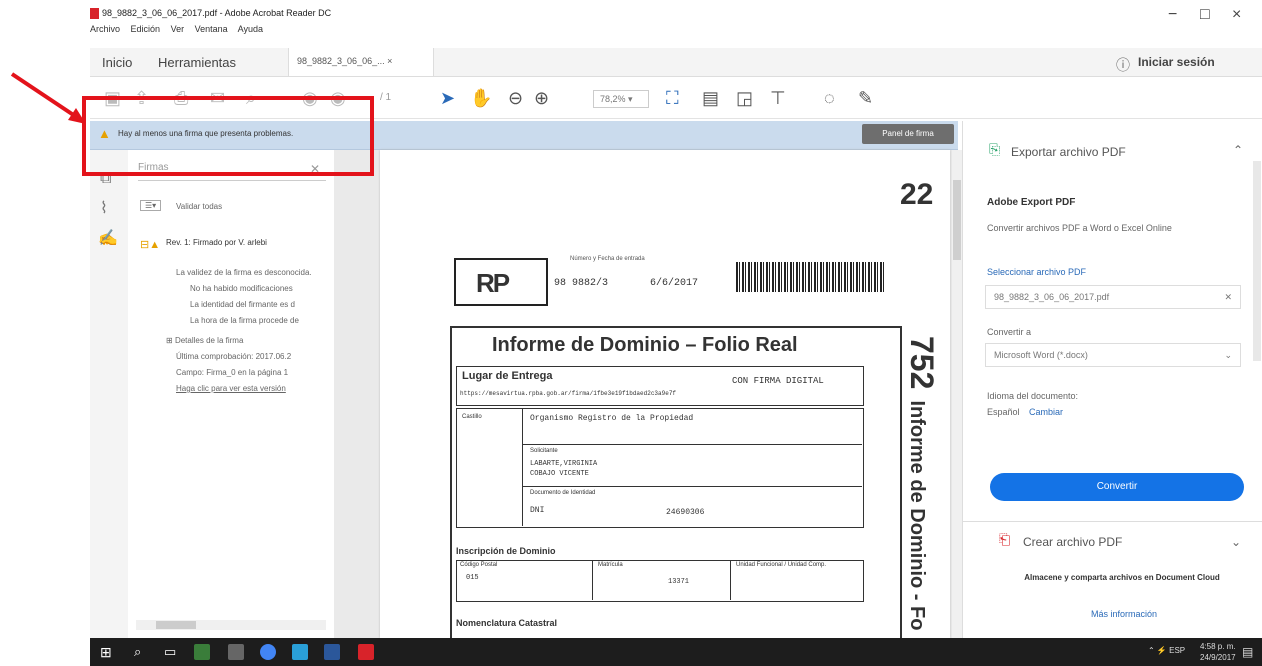 This screenshot has height=666, width=1262. Describe the element at coordinates (1033, 396) in the screenshot. I see `document-language-label: Idioma del documento:` at that location.